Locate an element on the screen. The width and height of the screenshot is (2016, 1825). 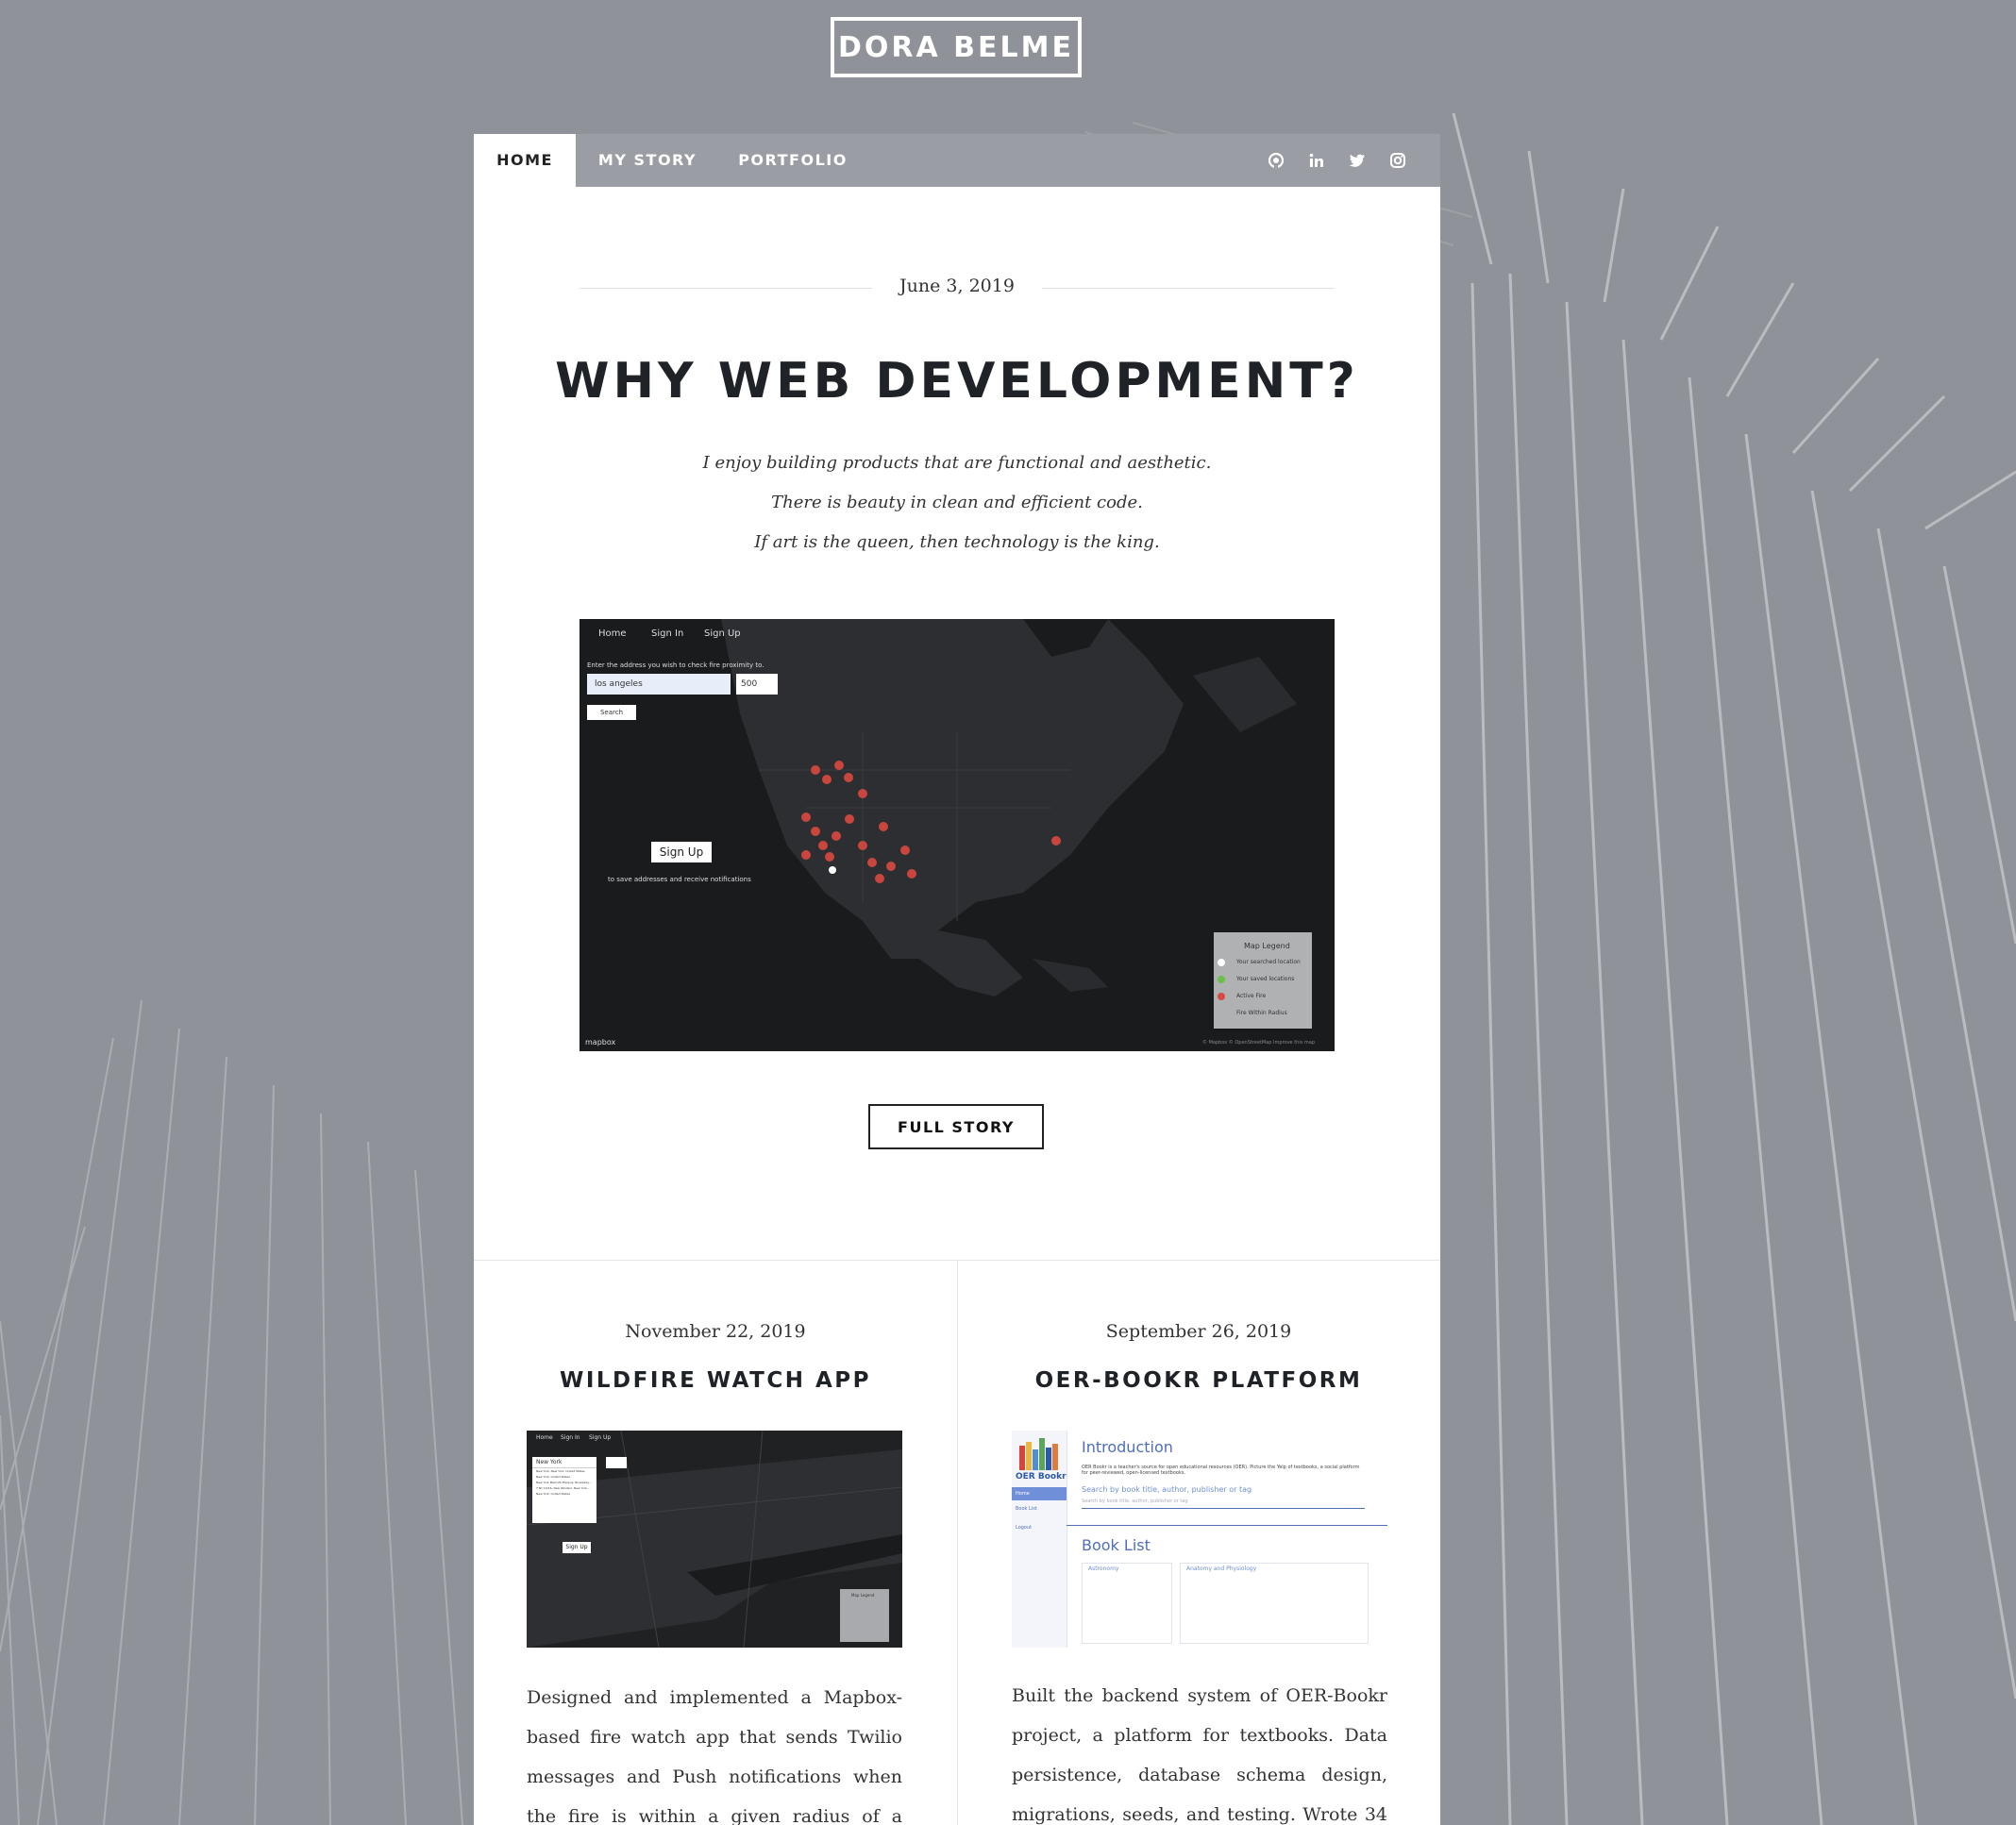
post-title: WILDFIRE WATCH APP is located at coordinates (715, 1380).